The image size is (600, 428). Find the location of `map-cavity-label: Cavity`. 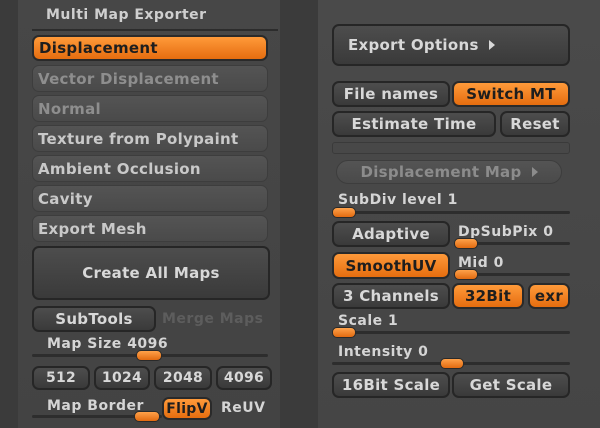

map-cavity-label: Cavity is located at coordinates (65, 198).